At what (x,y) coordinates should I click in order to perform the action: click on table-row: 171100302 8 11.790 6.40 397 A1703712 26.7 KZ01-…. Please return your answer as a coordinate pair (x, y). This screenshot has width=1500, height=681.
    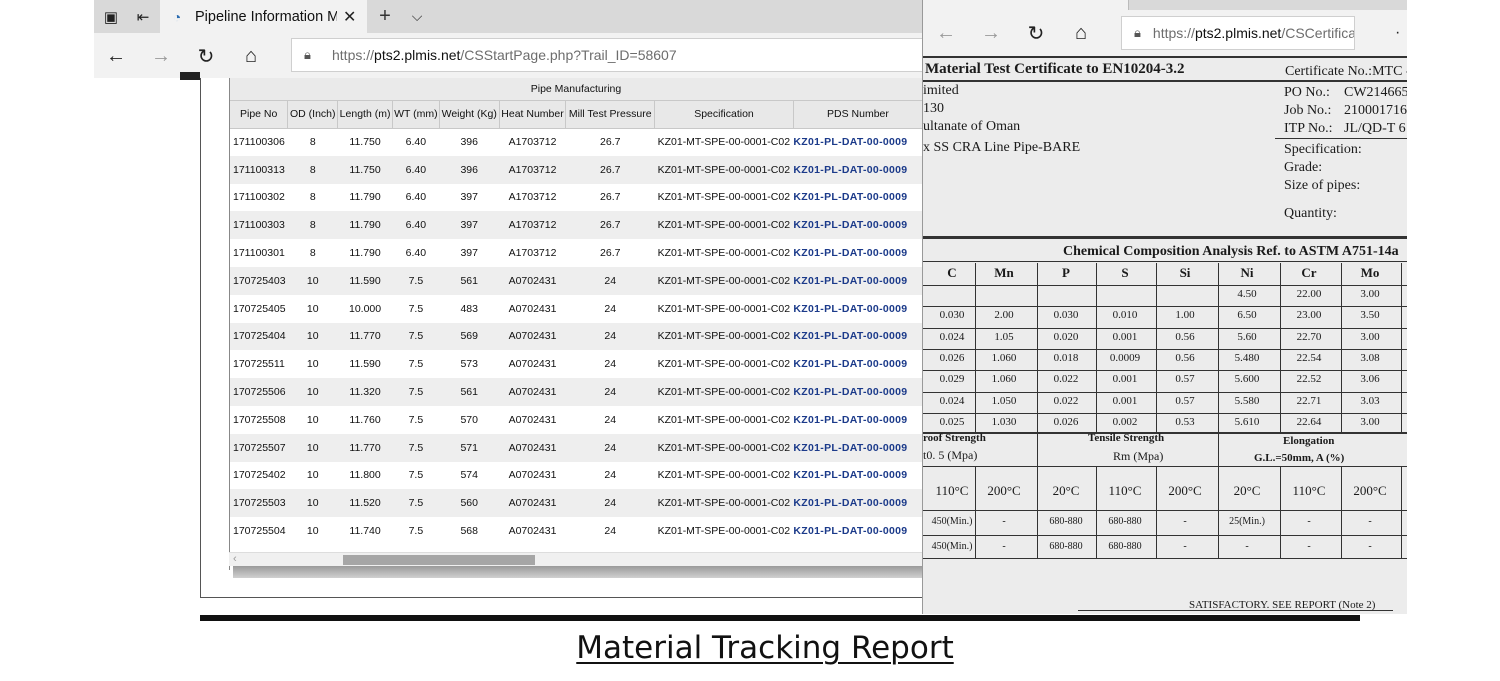
    Looking at the image, I should click on (576, 197).